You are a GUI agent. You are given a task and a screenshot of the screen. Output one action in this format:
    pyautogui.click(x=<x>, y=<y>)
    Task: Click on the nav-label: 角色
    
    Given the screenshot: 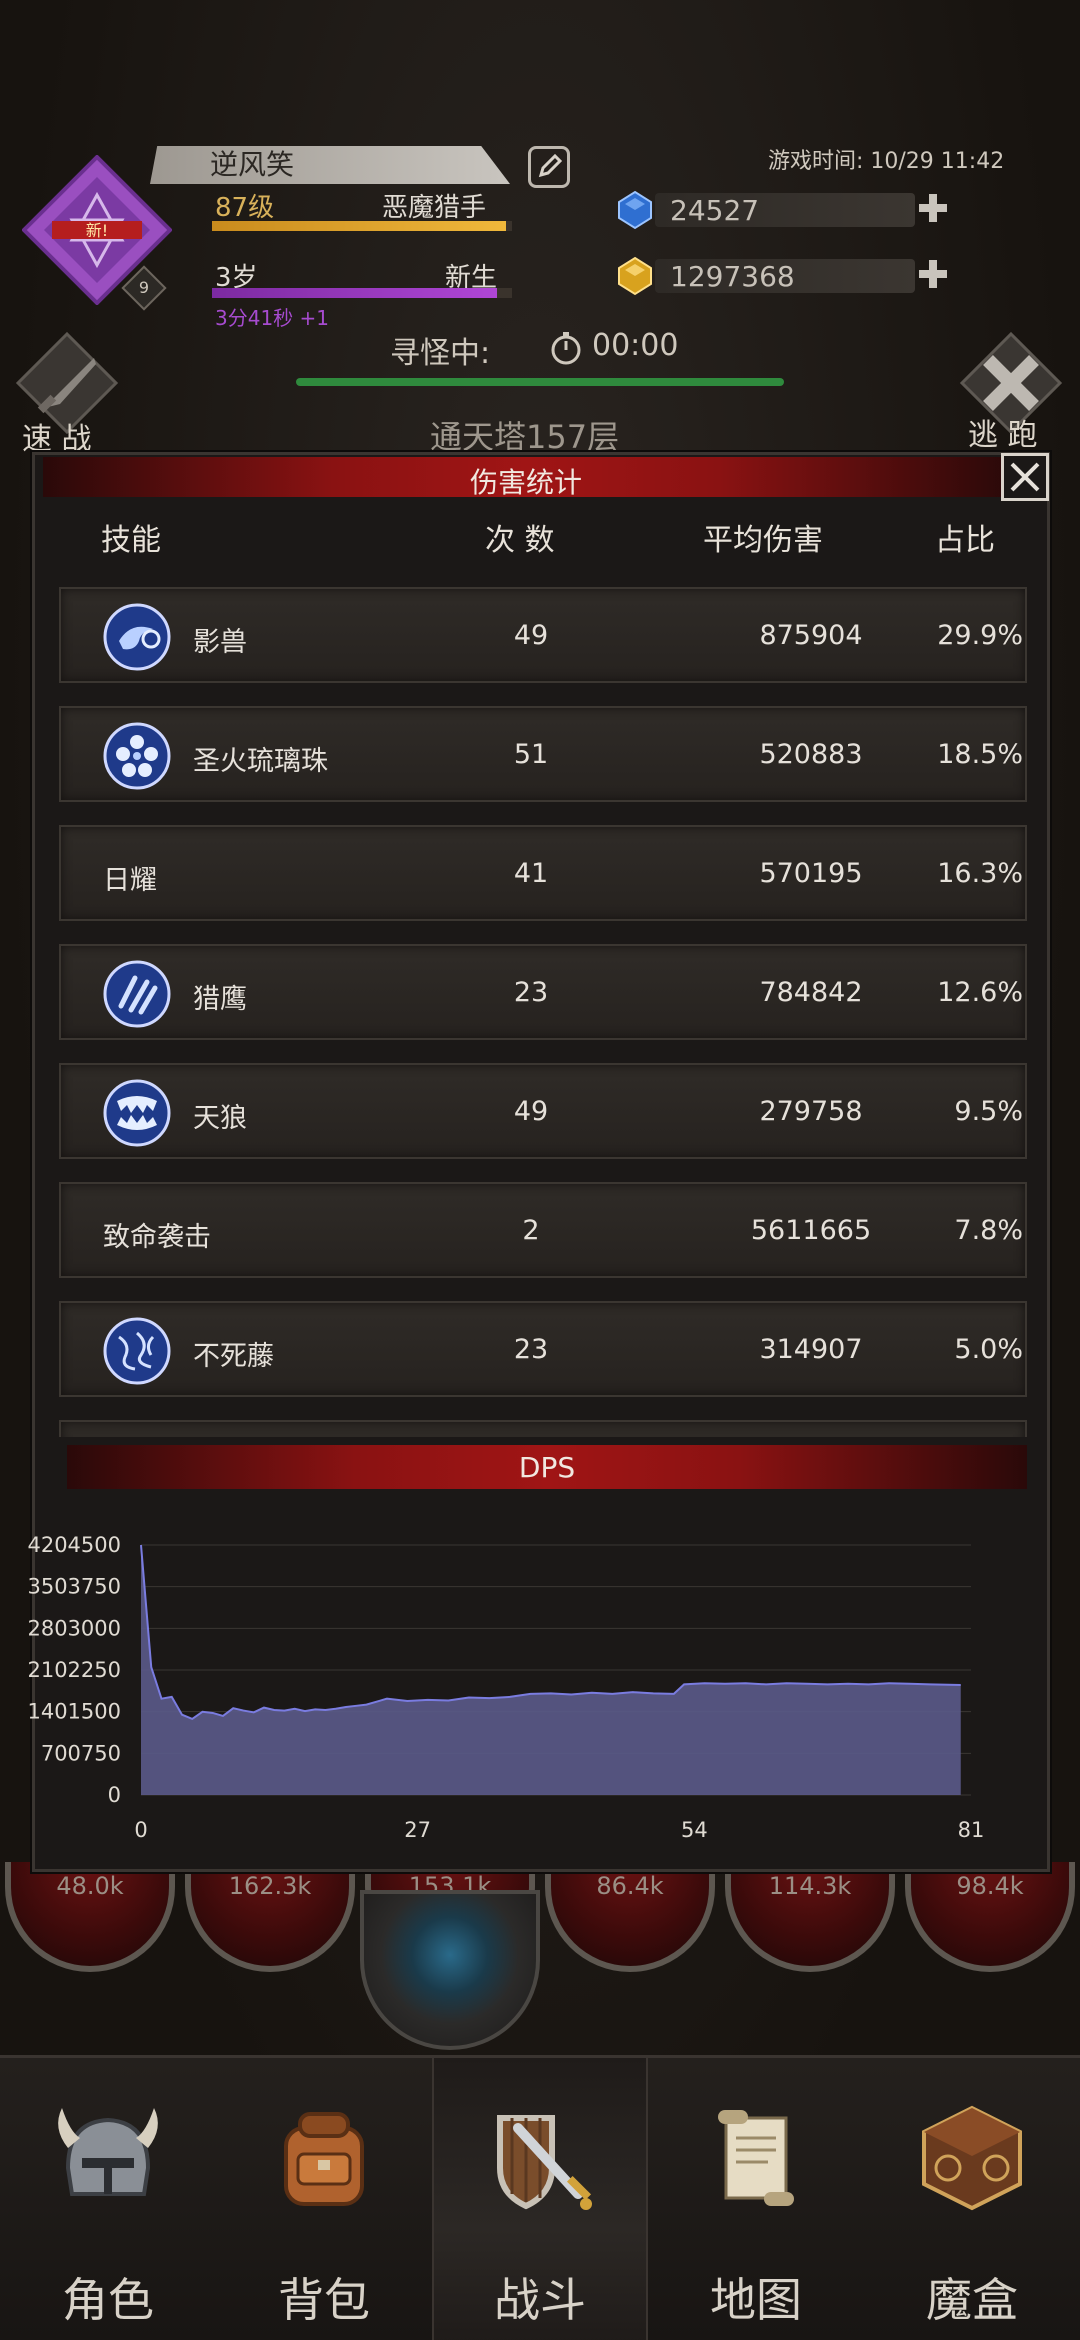 What is the action you would take?
    pyautogui.click(x=108, y=2300)
    